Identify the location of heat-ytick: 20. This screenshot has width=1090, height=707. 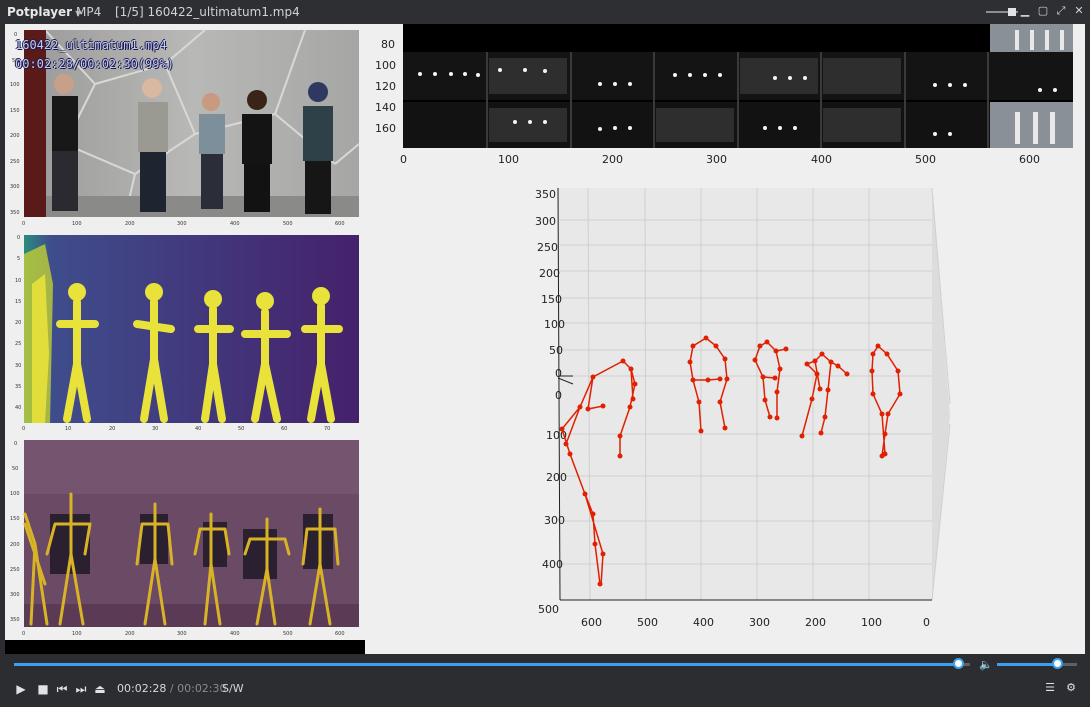
(18, 323).